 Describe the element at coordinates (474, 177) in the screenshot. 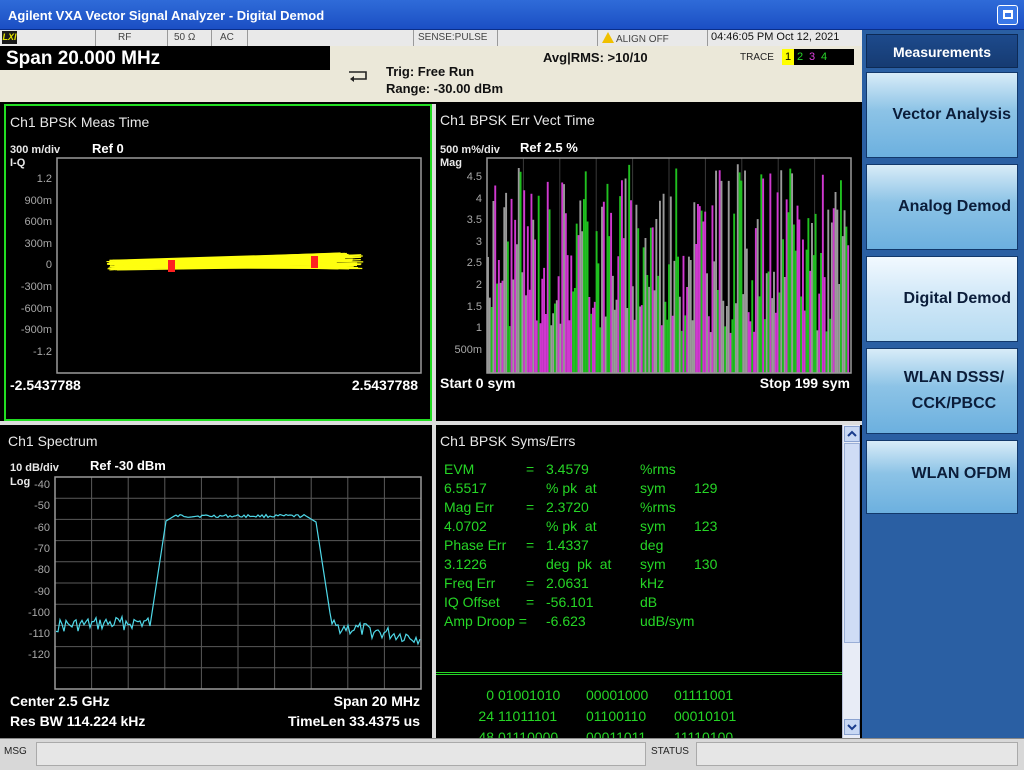

I see `y-tick-label: 4.5` at that location.